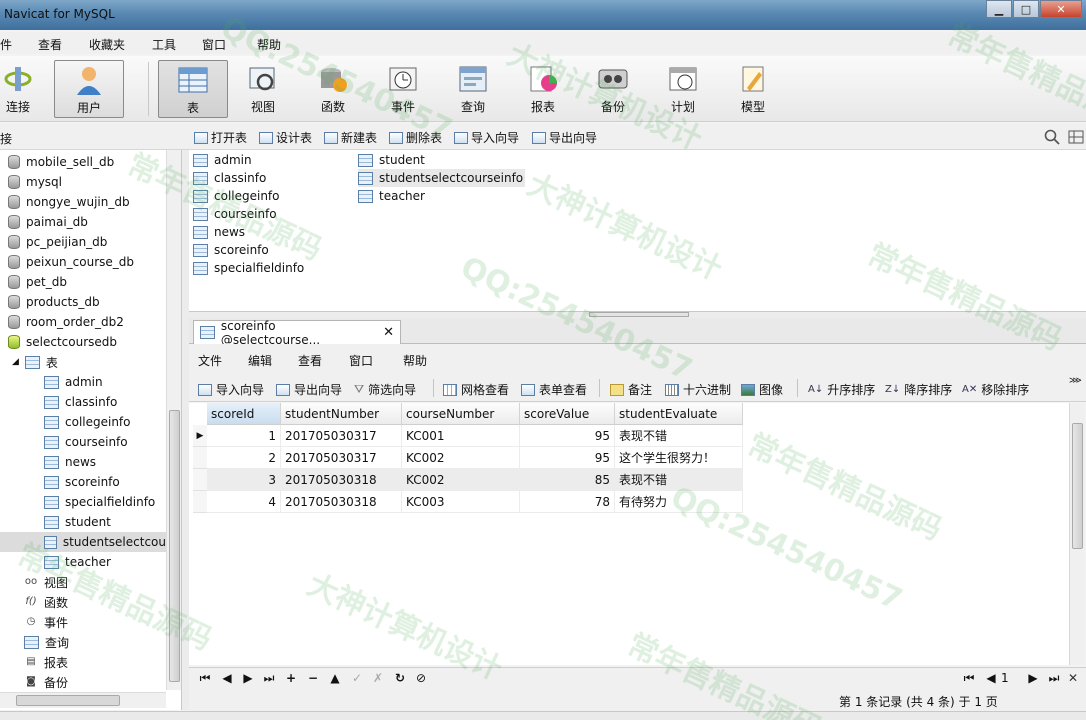  What do you see at coordinates (421, 678) in the screenshot?
I see `stop-button: ⊘` at bounding box center [421, 678].